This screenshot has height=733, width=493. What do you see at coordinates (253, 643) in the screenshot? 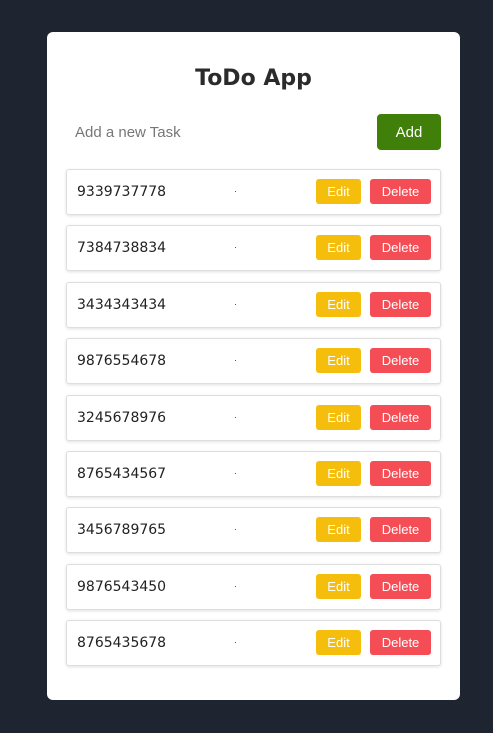
I see `task-item: 8765435678 Edit Delete` at bounding box center [253, 643].